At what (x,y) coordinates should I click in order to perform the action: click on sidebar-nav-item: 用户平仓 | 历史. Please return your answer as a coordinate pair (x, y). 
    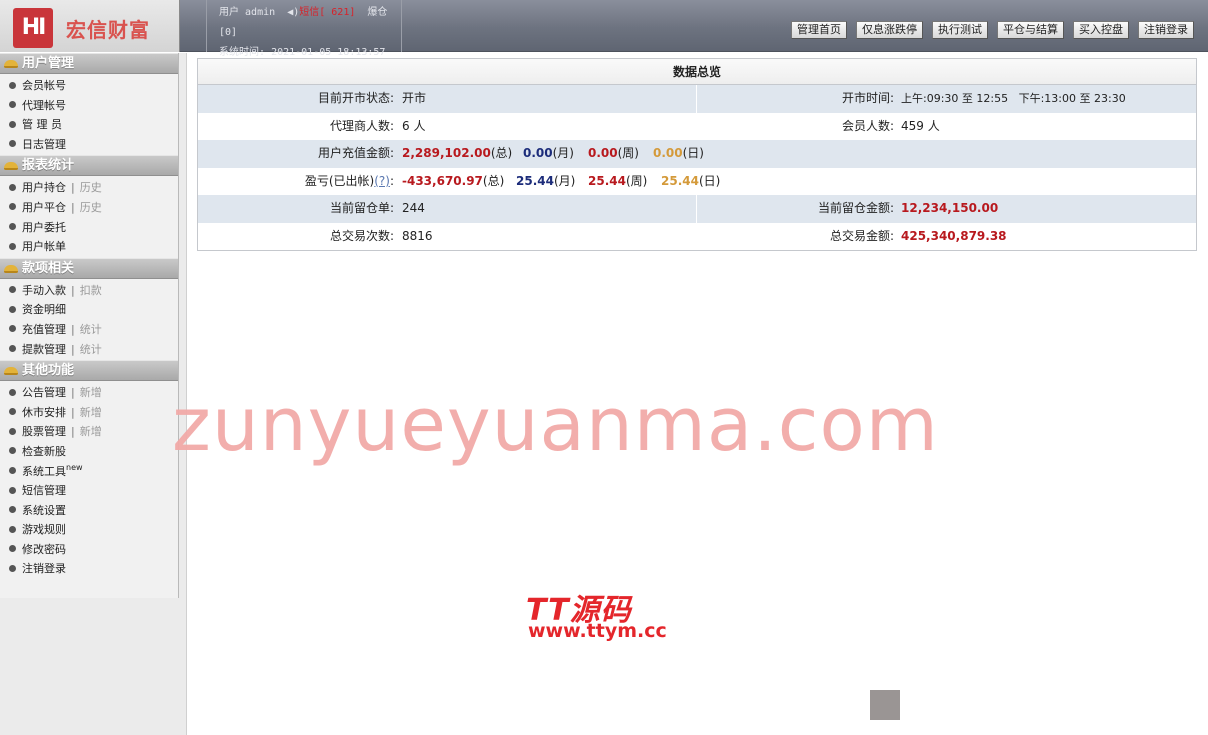
    Looking at the image, I should click on (89, 208).